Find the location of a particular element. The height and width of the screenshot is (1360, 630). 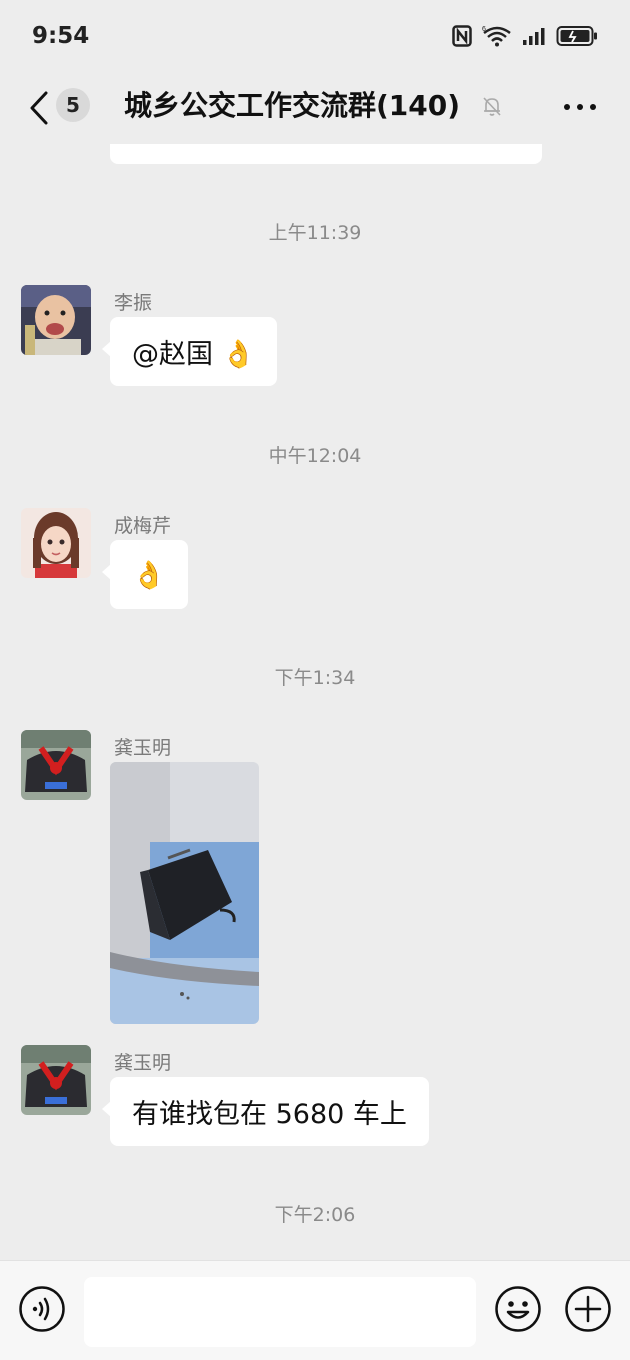

wifi-icon: 6 is located at coordinates (496, 36).